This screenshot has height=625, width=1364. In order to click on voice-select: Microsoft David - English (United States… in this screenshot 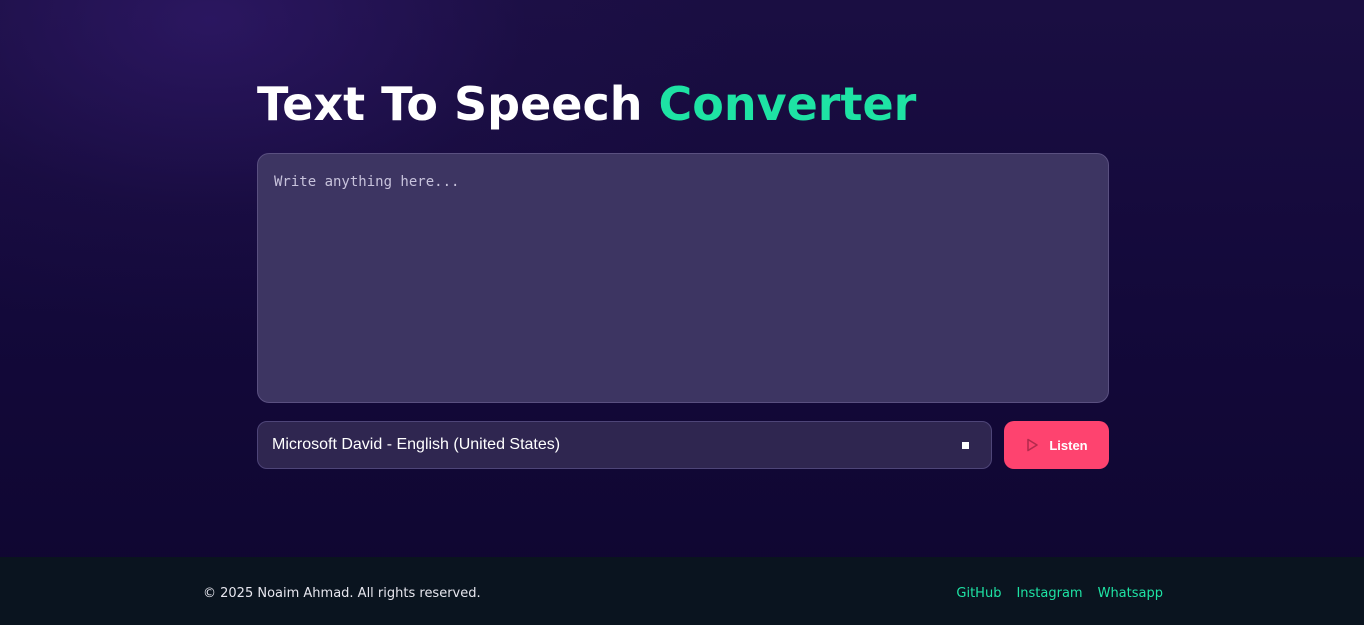, I will do `click(624, 445)`.